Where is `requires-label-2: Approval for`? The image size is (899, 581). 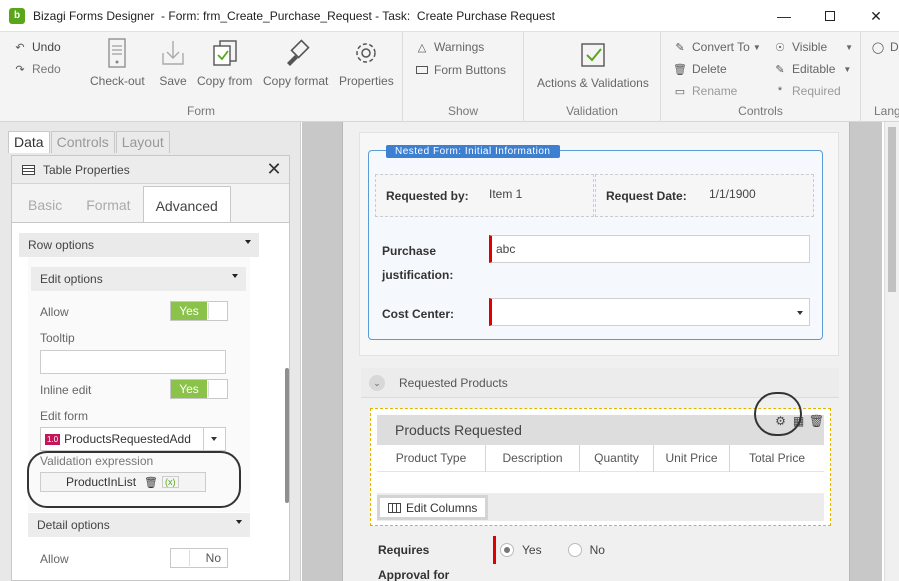 requires-label-2: Approval for is located at coordinates (414, 574).